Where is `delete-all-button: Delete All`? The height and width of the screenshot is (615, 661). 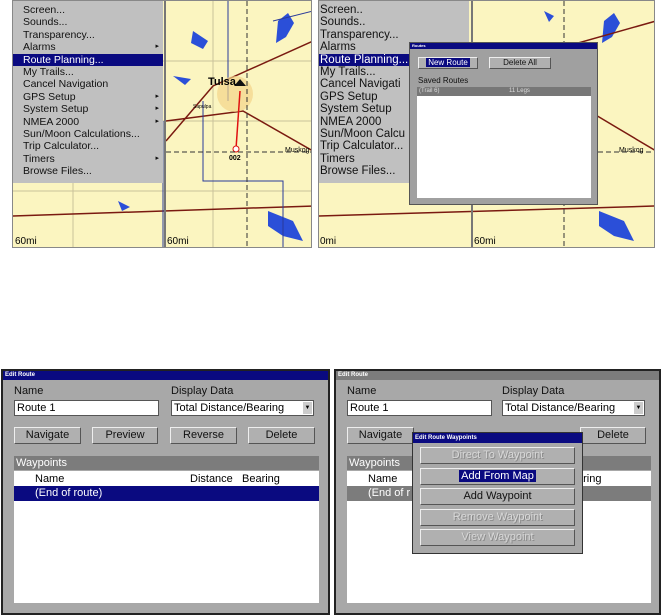
delete-all-button: Delete All is located at coordinates (520, 63).